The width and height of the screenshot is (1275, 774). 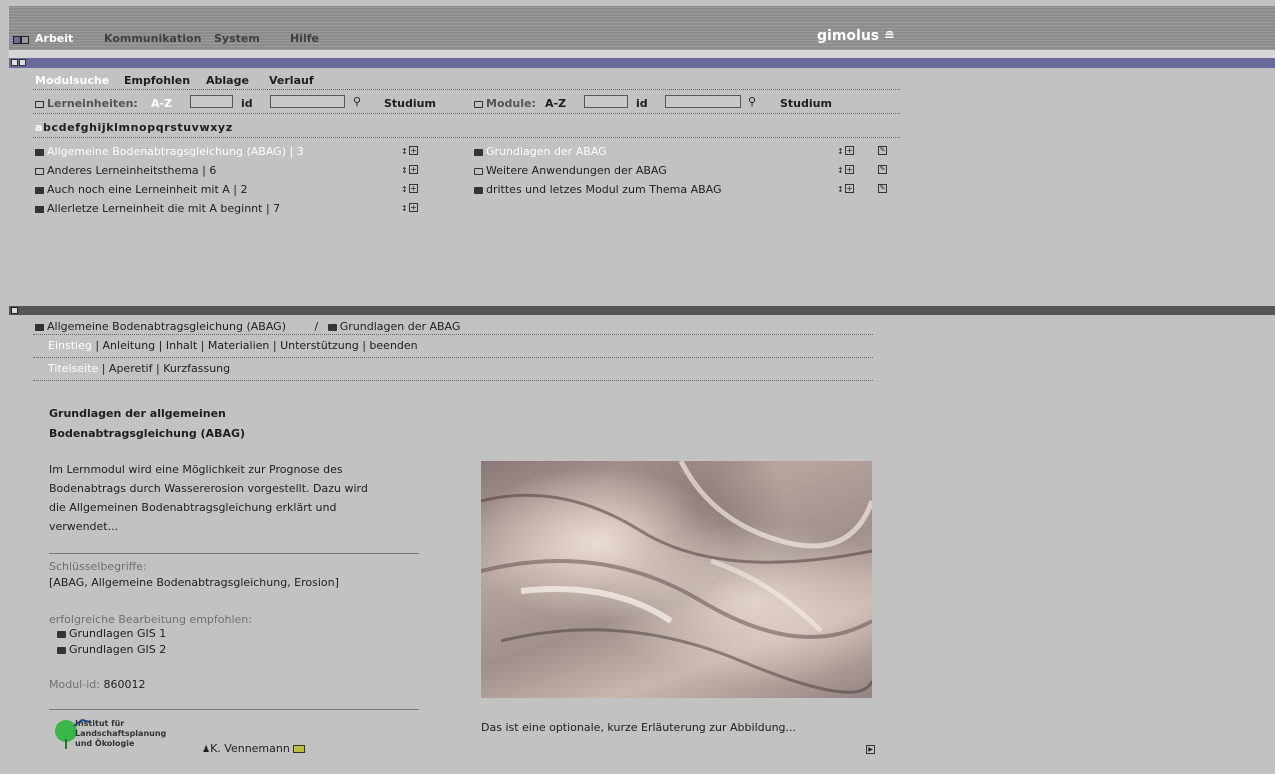 I want to click on alphabet-letter-d: d, so click(x=63, y=127).